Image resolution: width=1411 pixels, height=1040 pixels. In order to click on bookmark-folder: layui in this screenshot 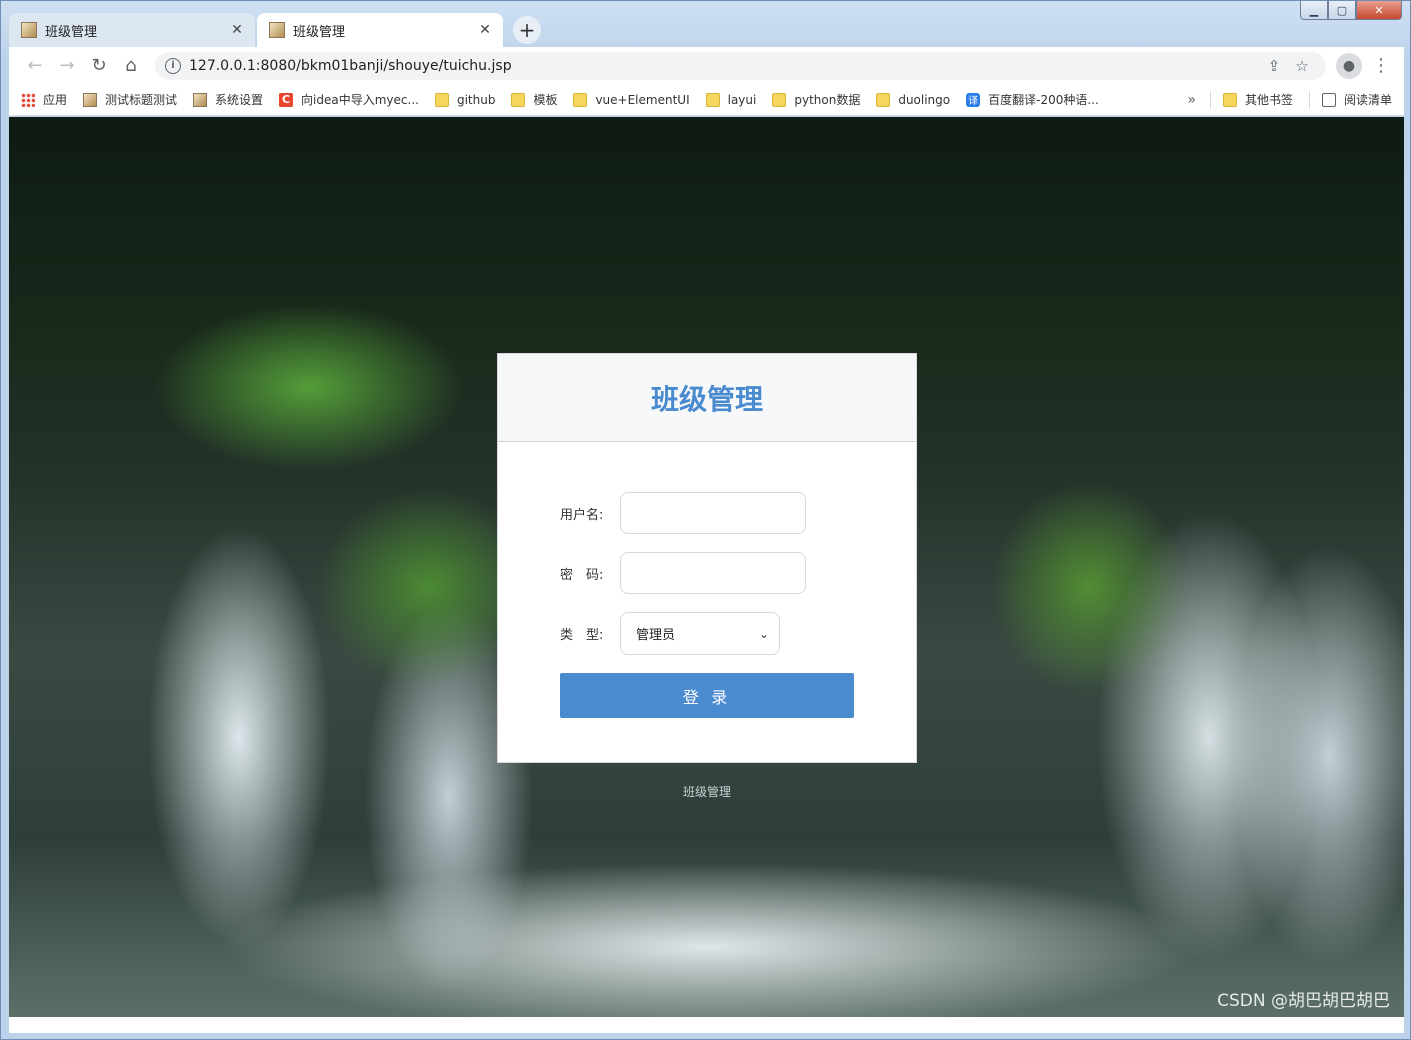, I will do `click(731, 99)`.